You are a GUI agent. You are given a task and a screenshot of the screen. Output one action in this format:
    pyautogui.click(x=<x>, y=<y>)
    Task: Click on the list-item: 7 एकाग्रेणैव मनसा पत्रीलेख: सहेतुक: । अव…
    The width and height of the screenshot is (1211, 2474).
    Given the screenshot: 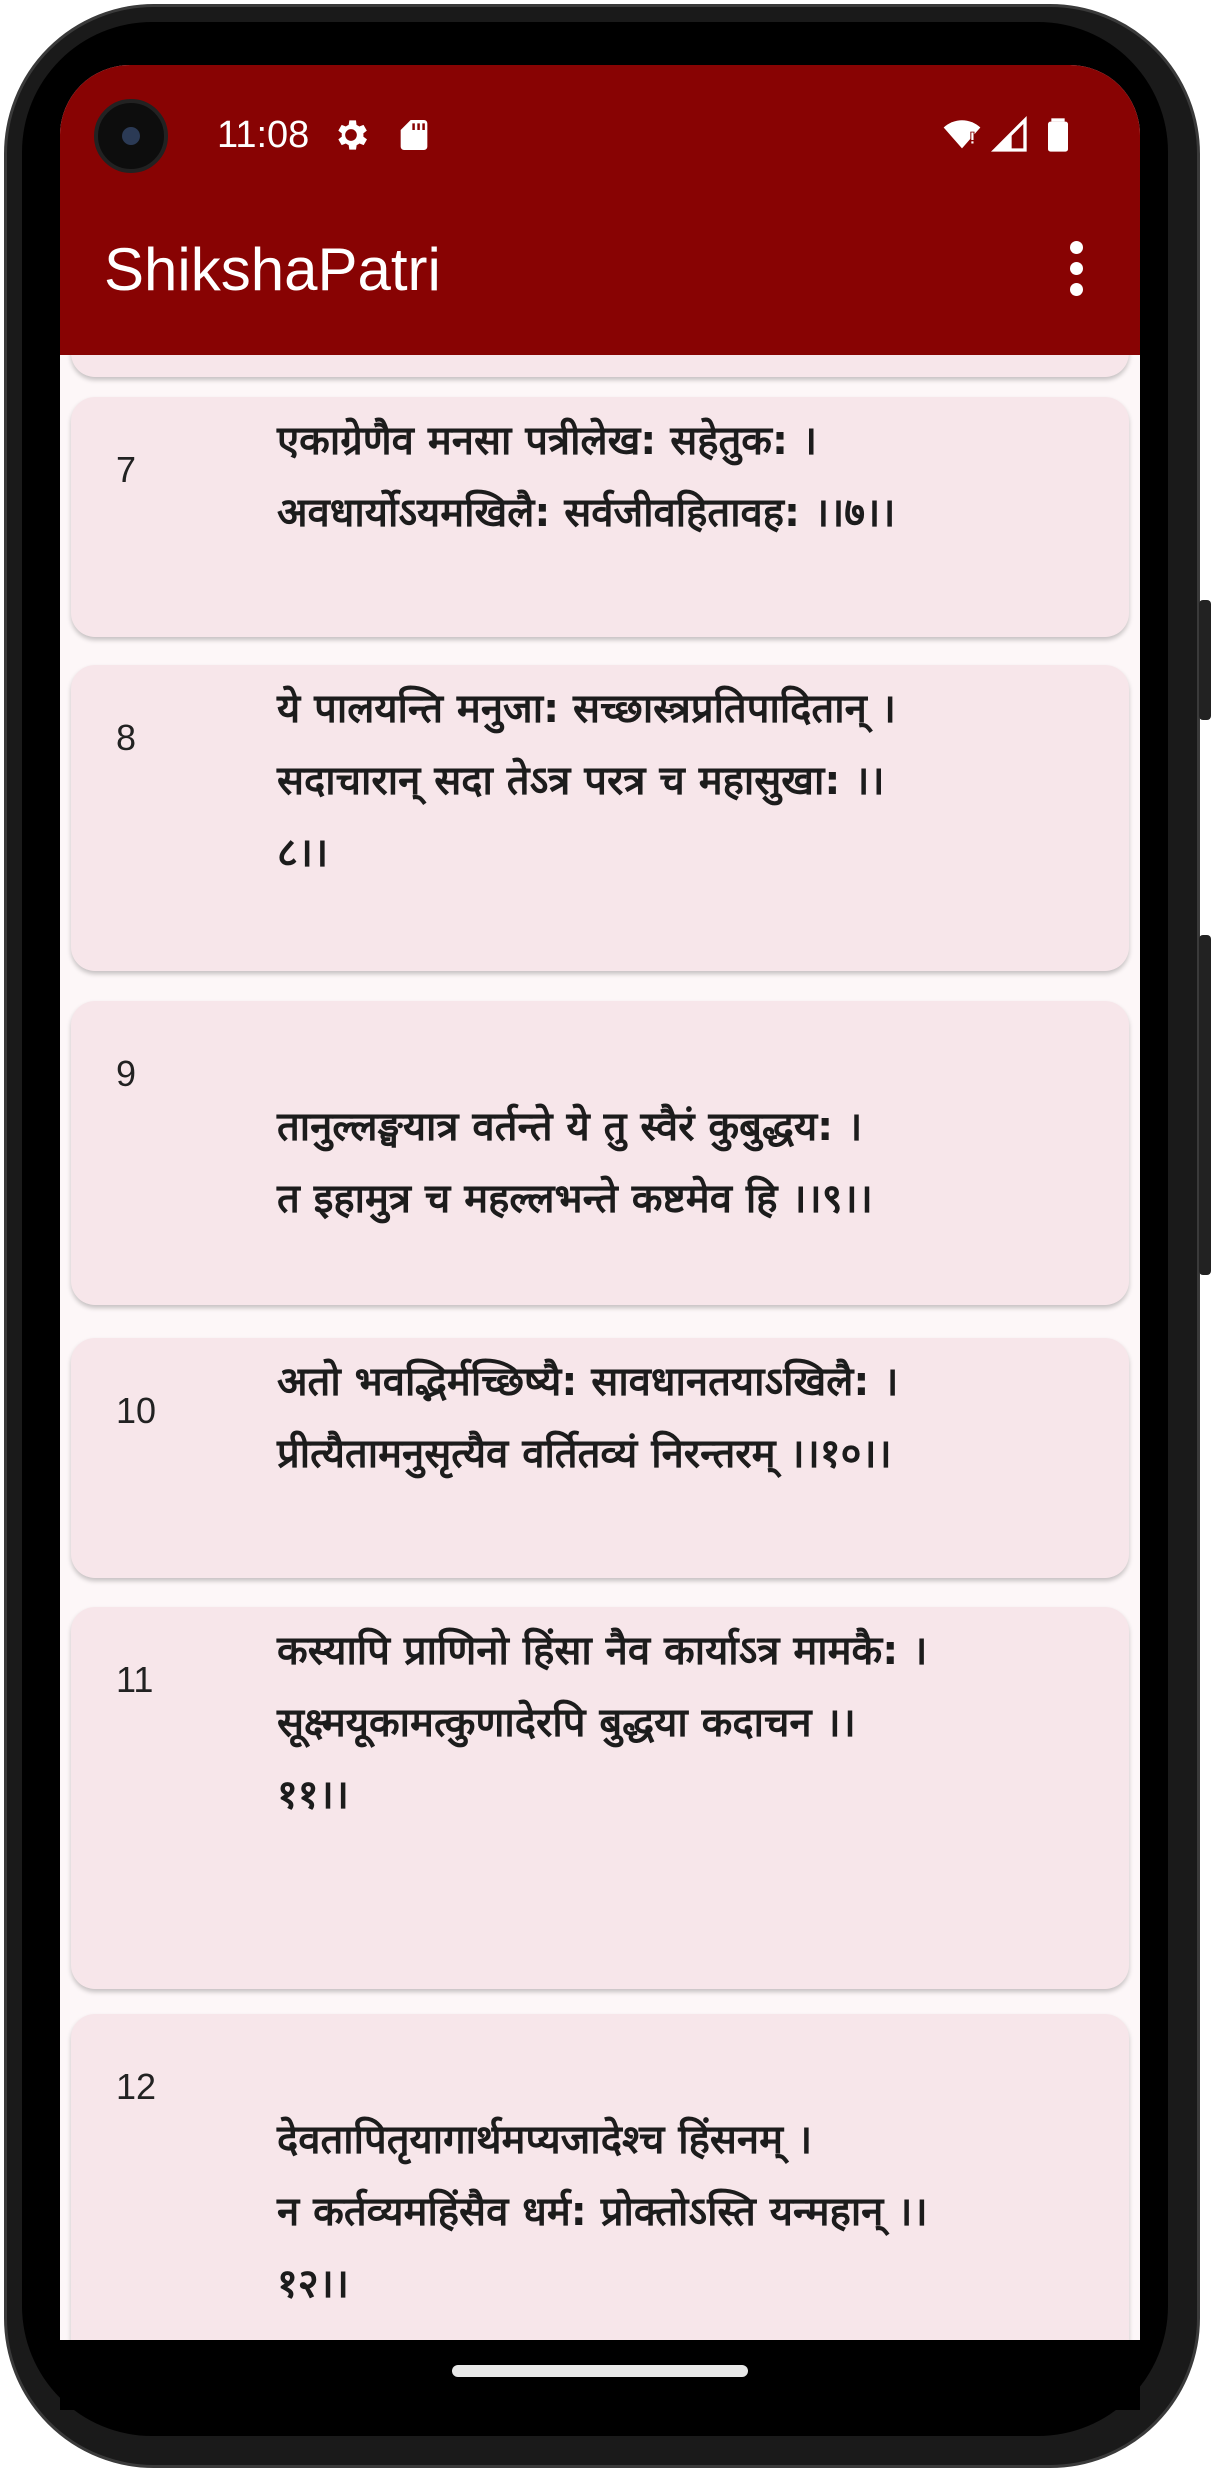 What is the action you would take?
    pyautogui.click(x=600, y=517)
    